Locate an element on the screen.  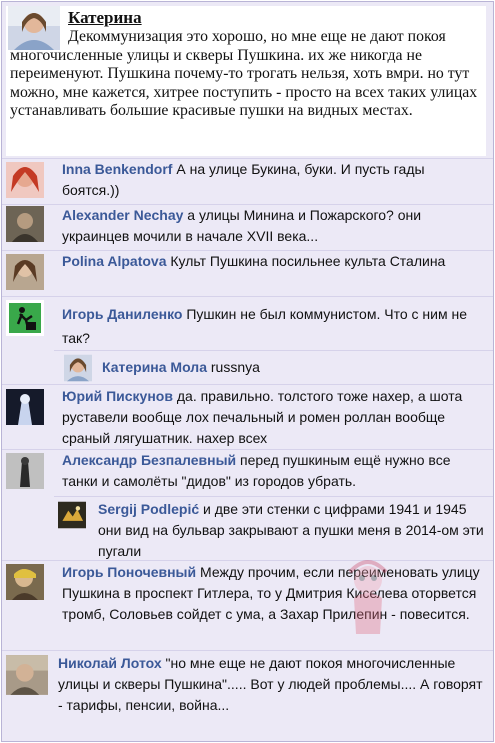
commenter-name: Sergij Podlepić is located at coordinates (148, 509).